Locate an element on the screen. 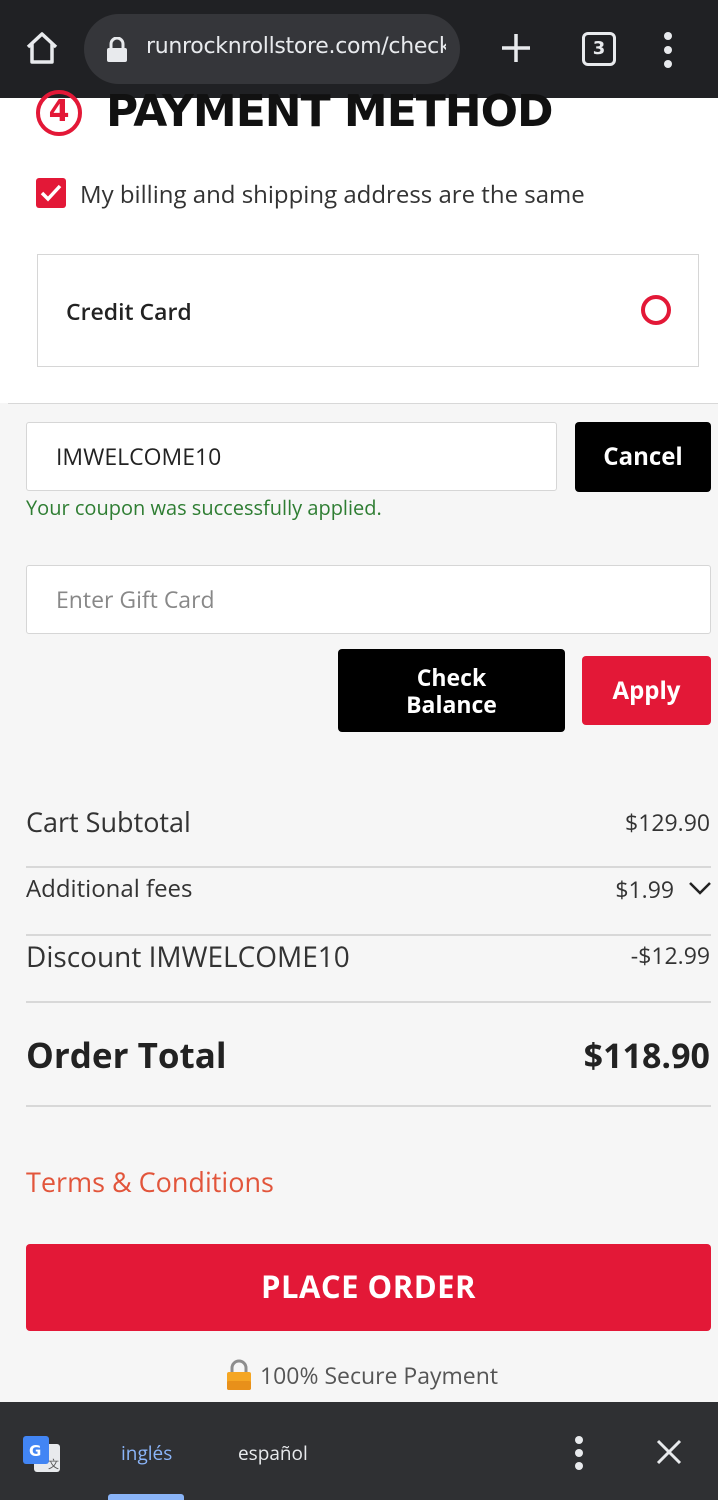 The image size is (718, 1500). order-total-label: Order Total is located at coordinates (126, 1055).